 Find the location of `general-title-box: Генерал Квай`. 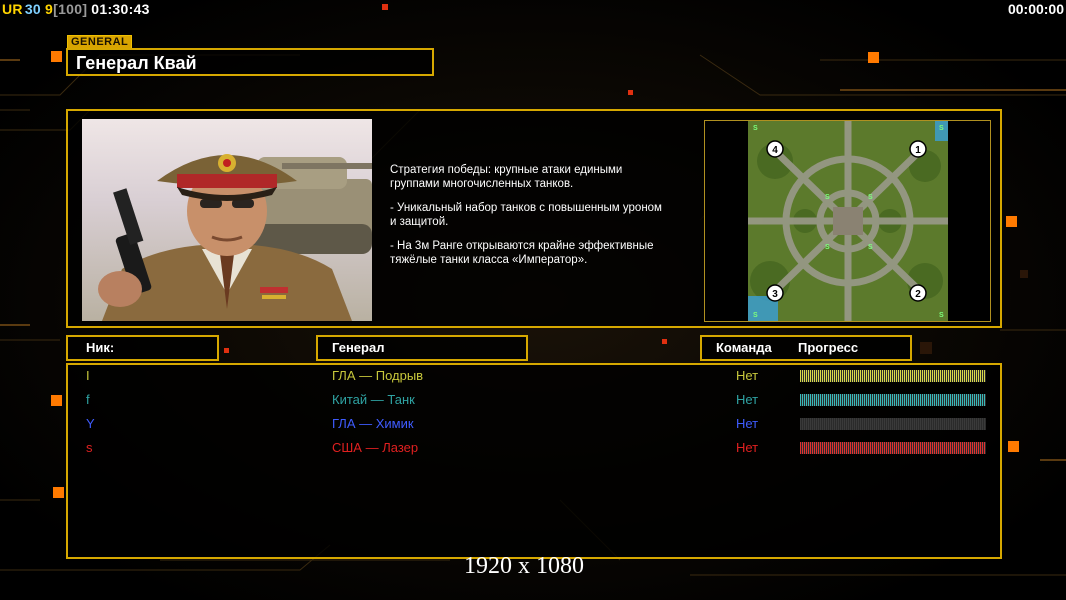

general-title-box: Генерал Квай is located at coordinates (250, 62).